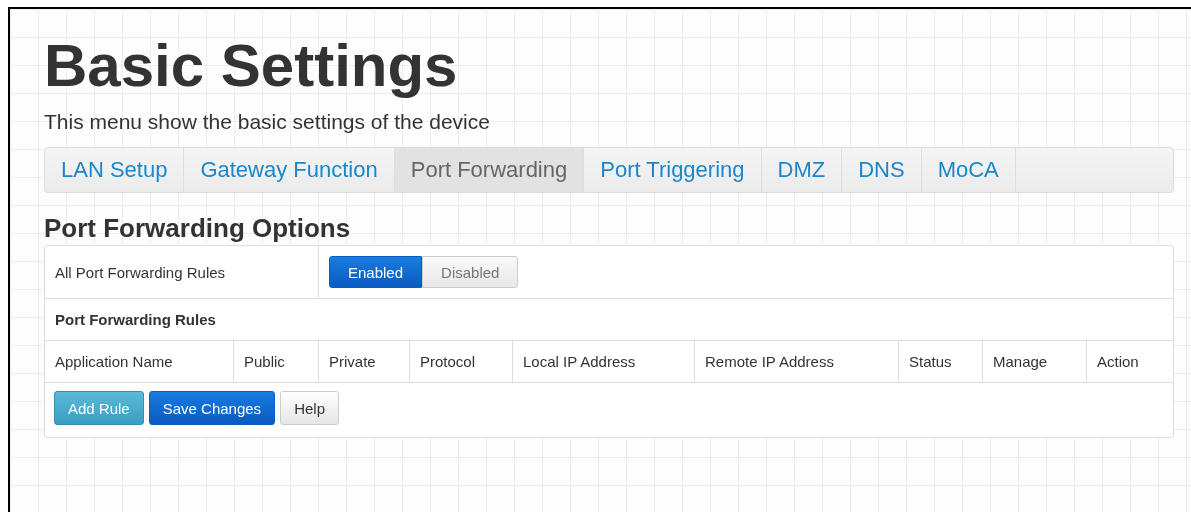  Describe the element at coordinates (376, 272) in the screenshot. I see `toggle-option: Enabled` at that location.